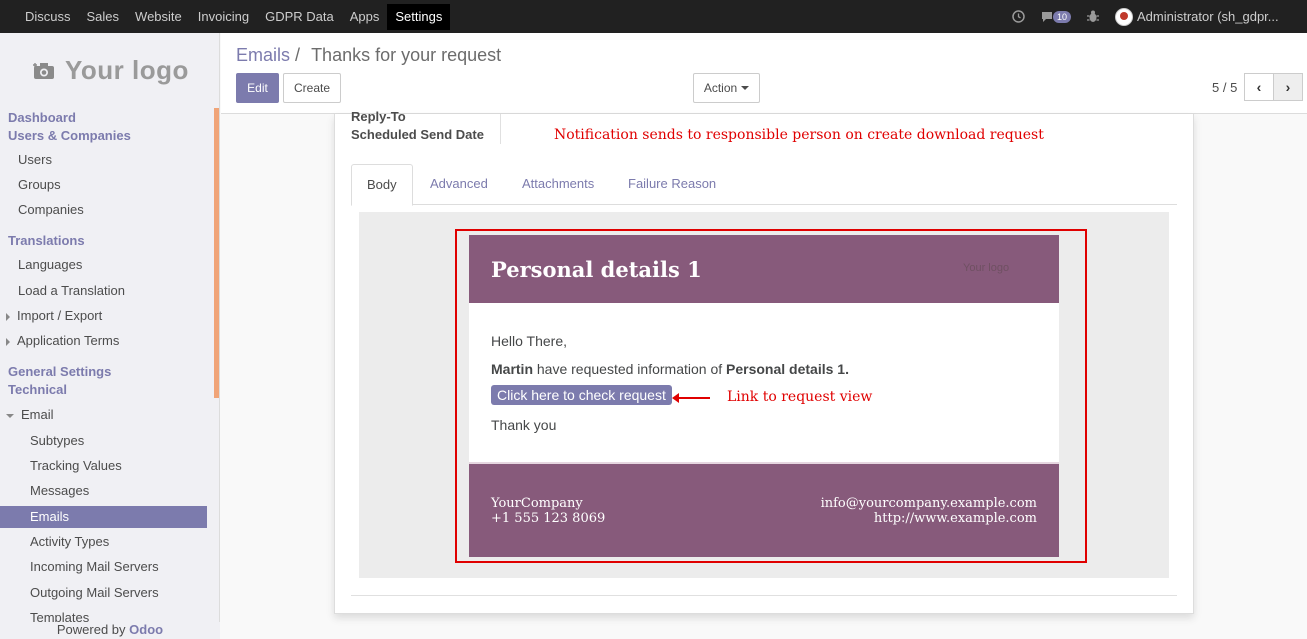  What do you see at coordinates (103, 441) in the screenshot?
I see `sidebar-item-subtypes: Subtypes` at bounding box center [103, 441].